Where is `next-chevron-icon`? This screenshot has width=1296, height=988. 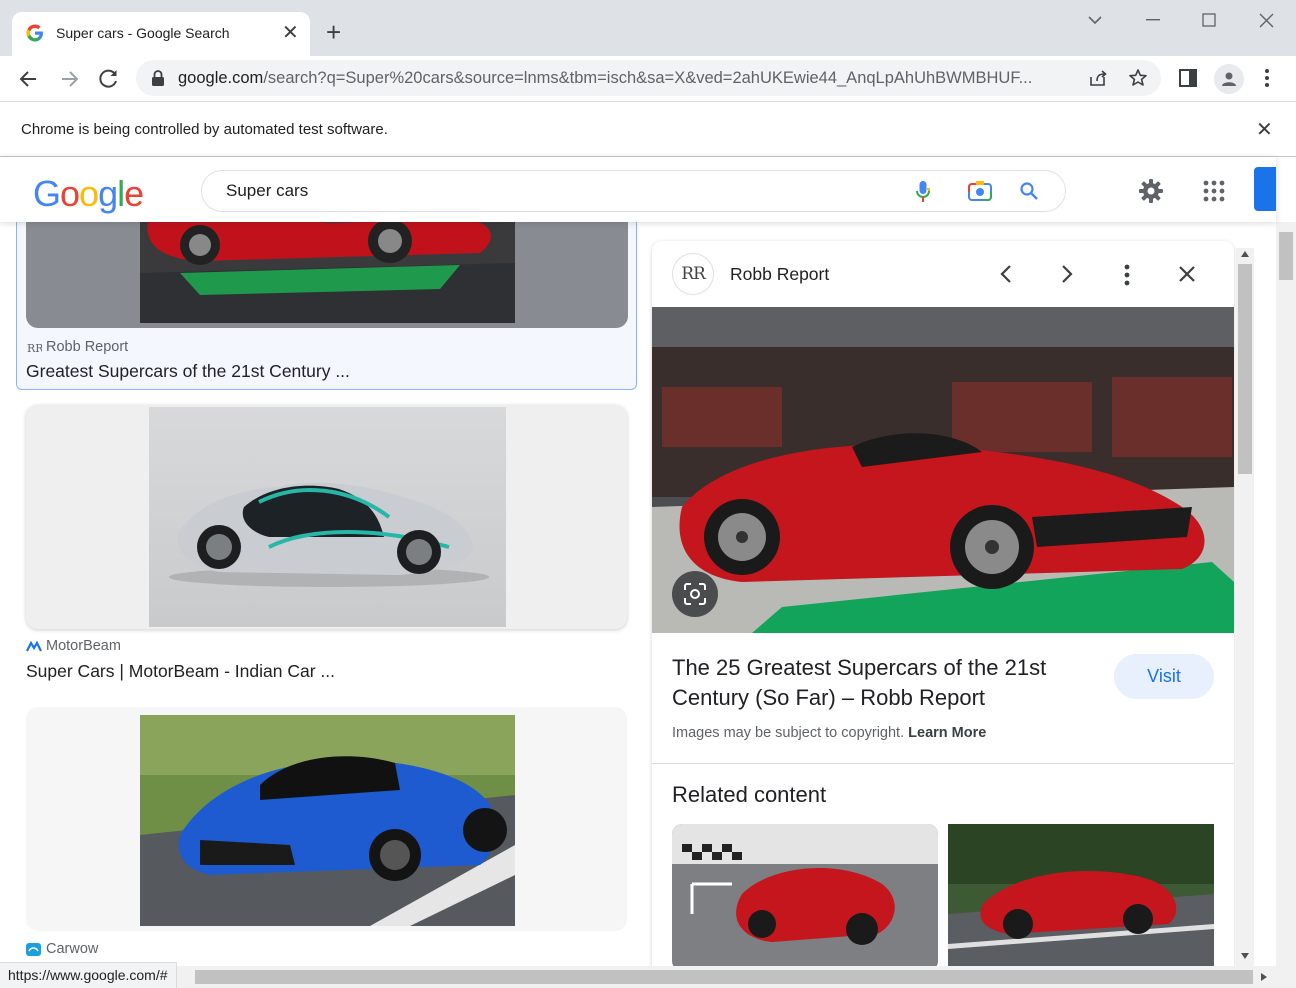
next-chevron-icon is located at coordinates (1067, 274).